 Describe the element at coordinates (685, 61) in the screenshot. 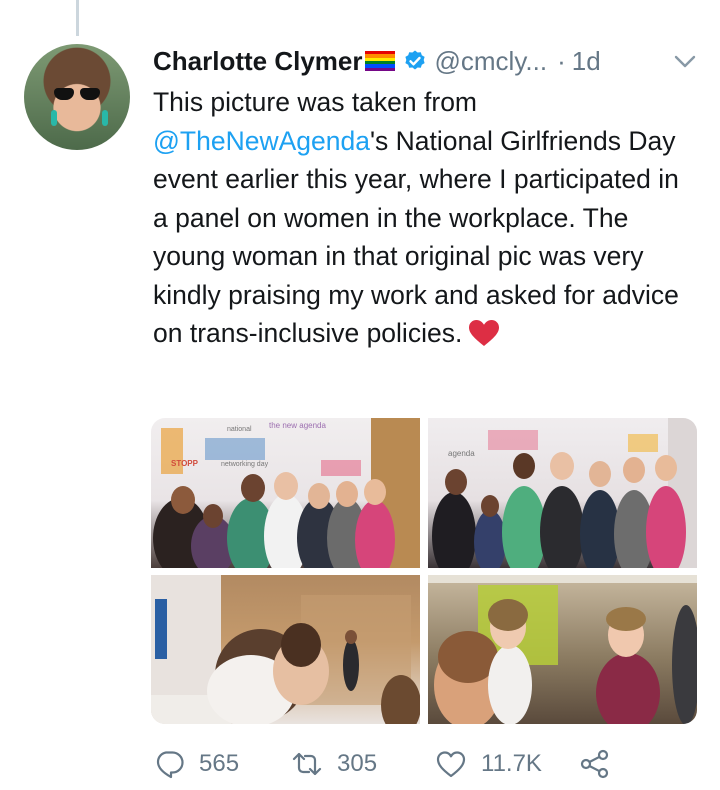

I see `chevron-down-icon` at that location.